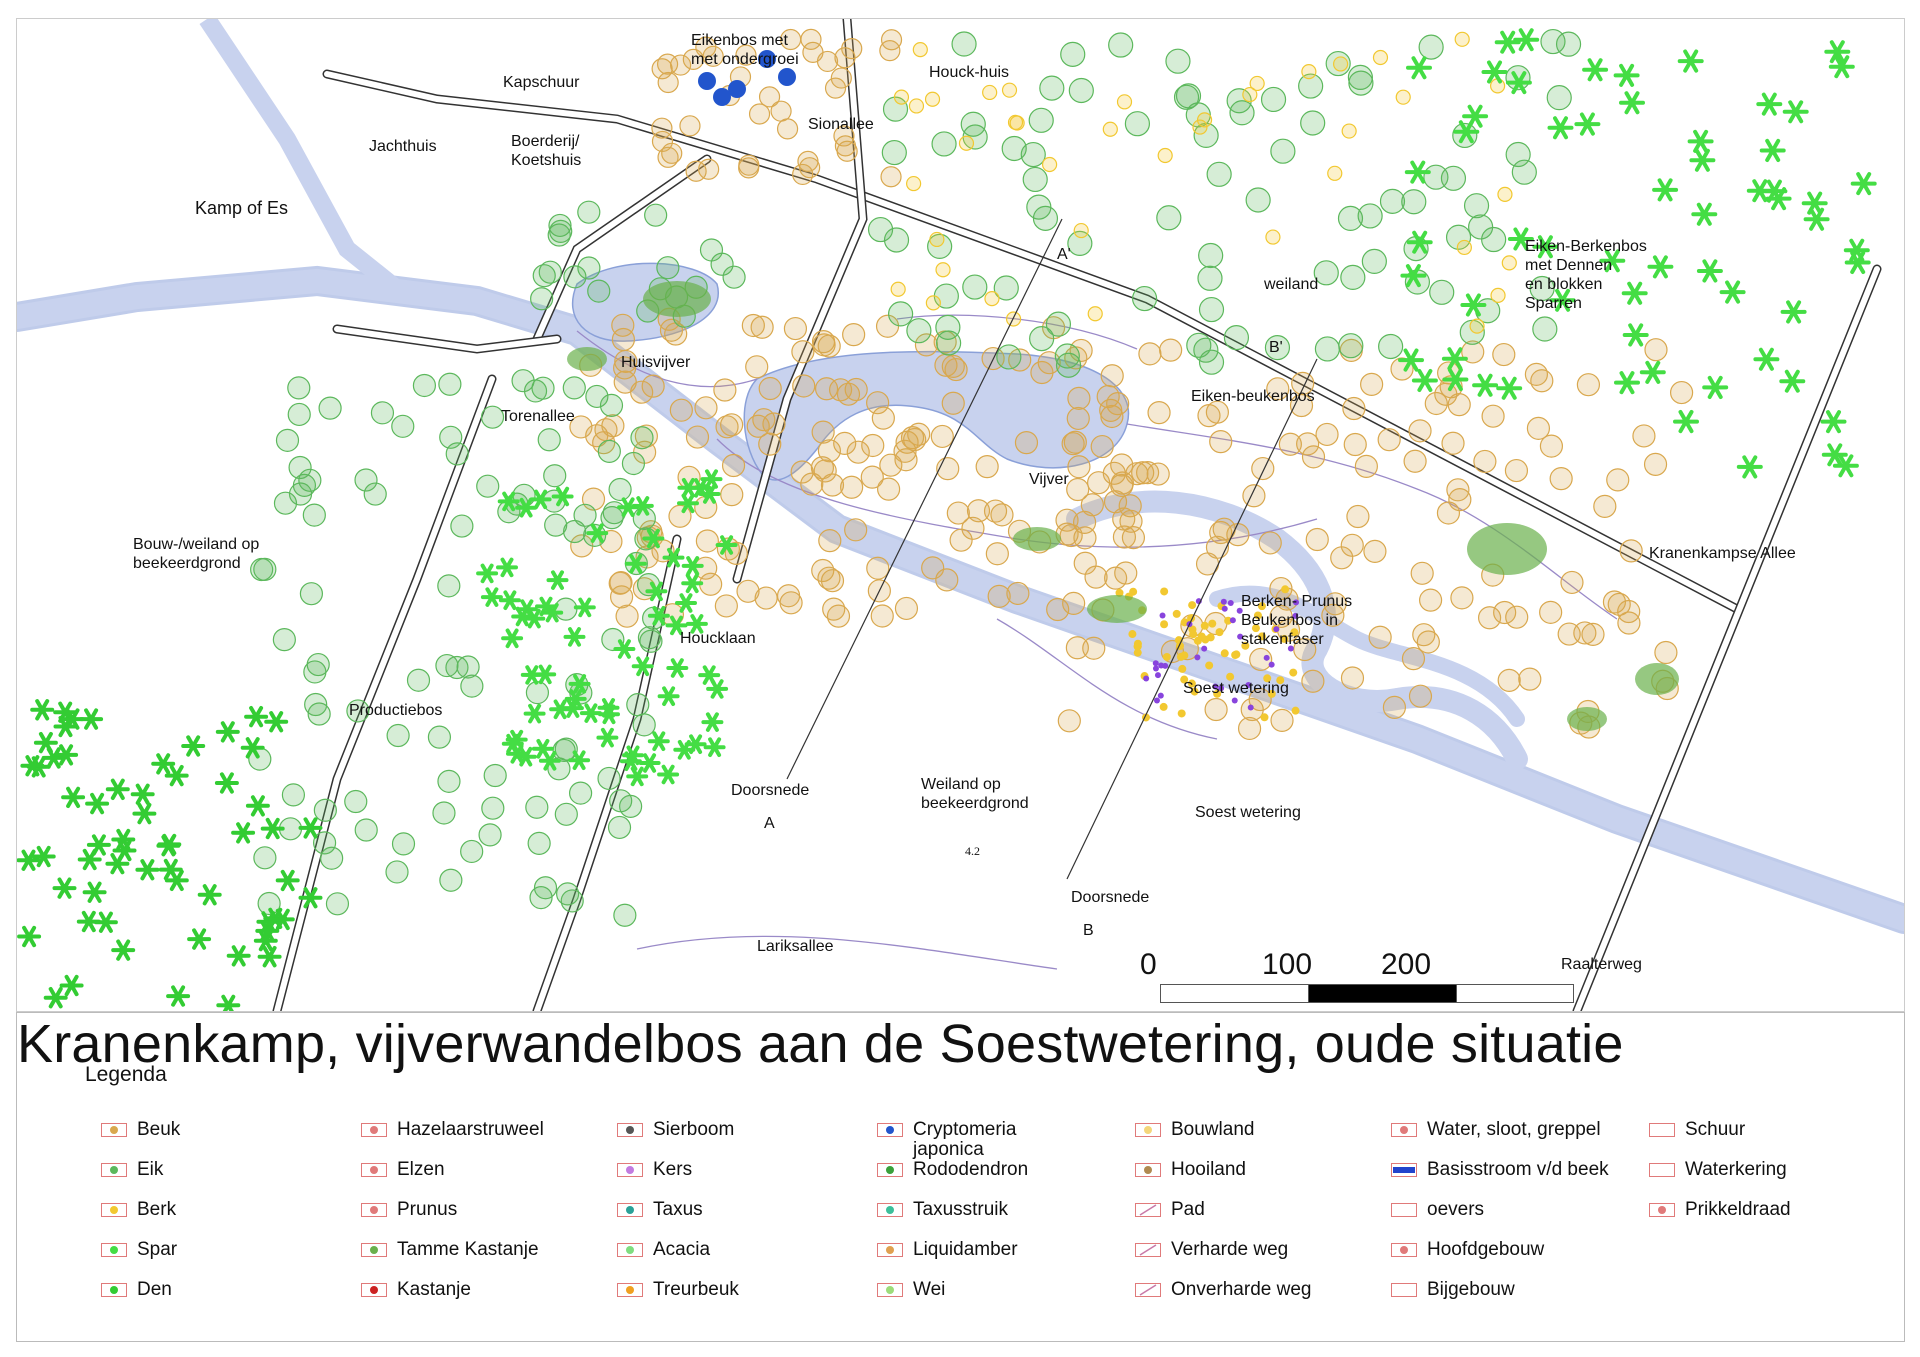  I want to click on arable-land-icon, so click(1148, 1130).